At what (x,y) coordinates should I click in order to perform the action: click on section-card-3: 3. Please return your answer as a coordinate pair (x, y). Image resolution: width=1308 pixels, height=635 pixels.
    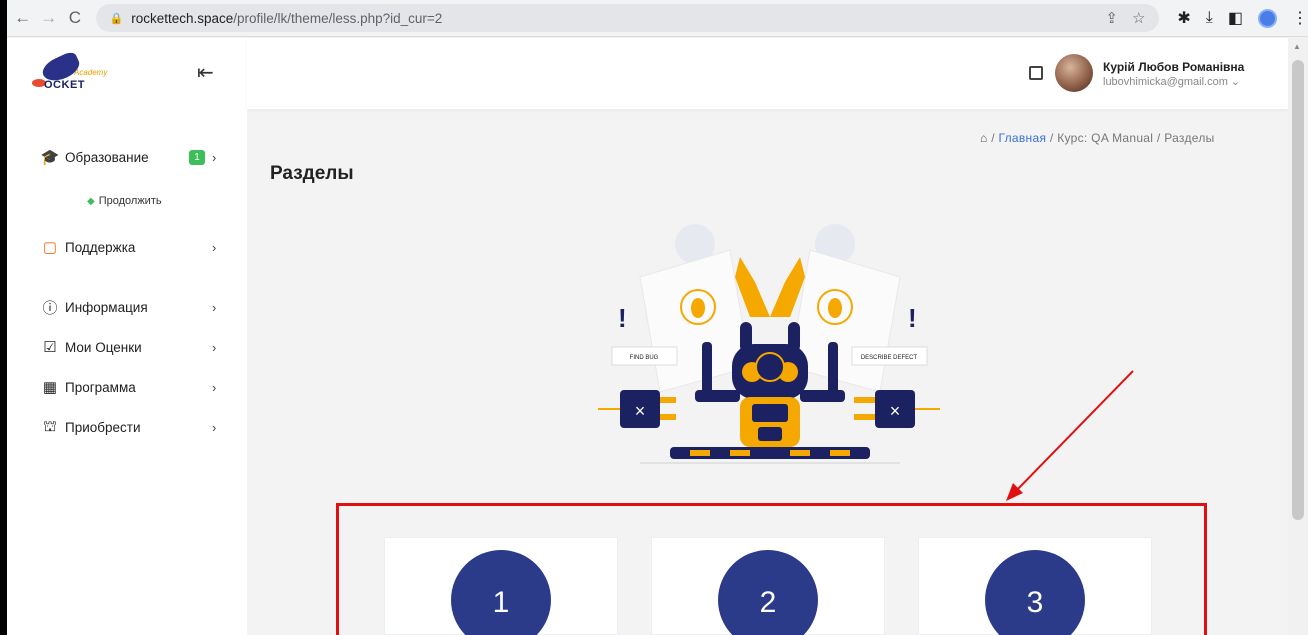
    Looking at the image, I should click on (1035, 586).